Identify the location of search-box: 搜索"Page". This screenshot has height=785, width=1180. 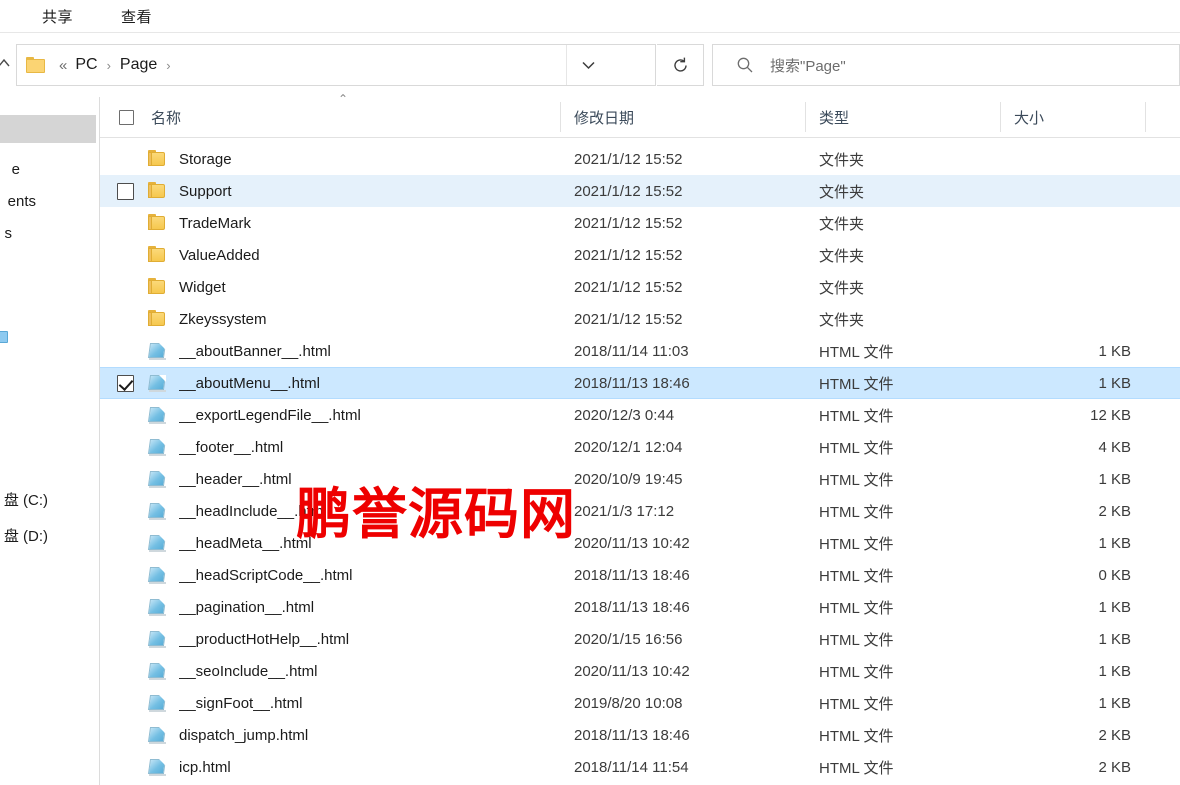
(946, 65).